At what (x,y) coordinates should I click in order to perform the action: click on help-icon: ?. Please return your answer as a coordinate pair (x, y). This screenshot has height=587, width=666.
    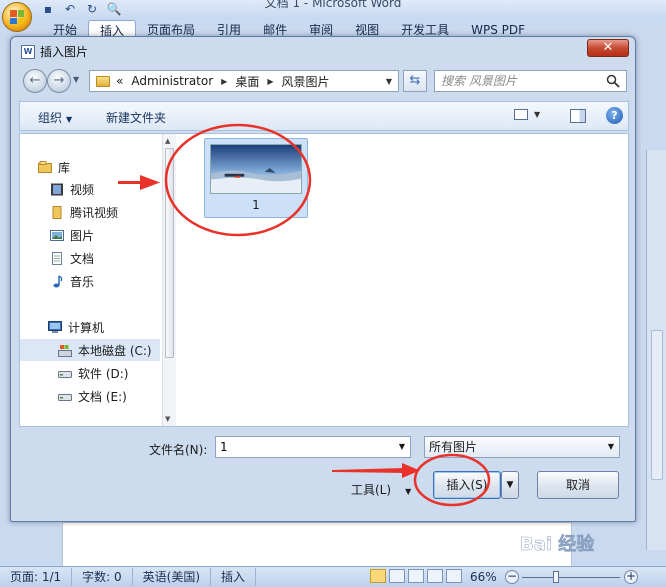
    Looking at the image, I should click on (614, 115).